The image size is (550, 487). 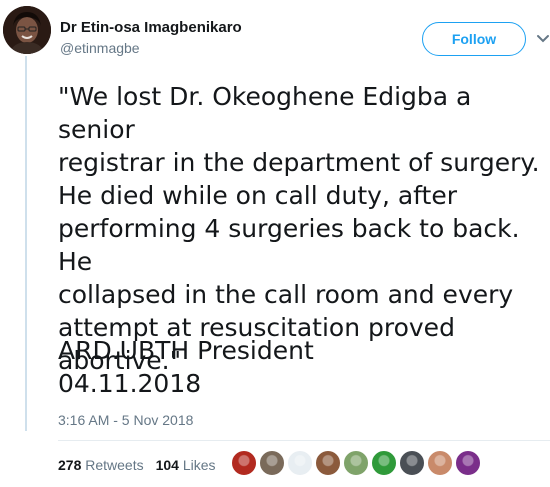 I want to click on signoff-date: 04.11.2018, so click(x=130, y=383).